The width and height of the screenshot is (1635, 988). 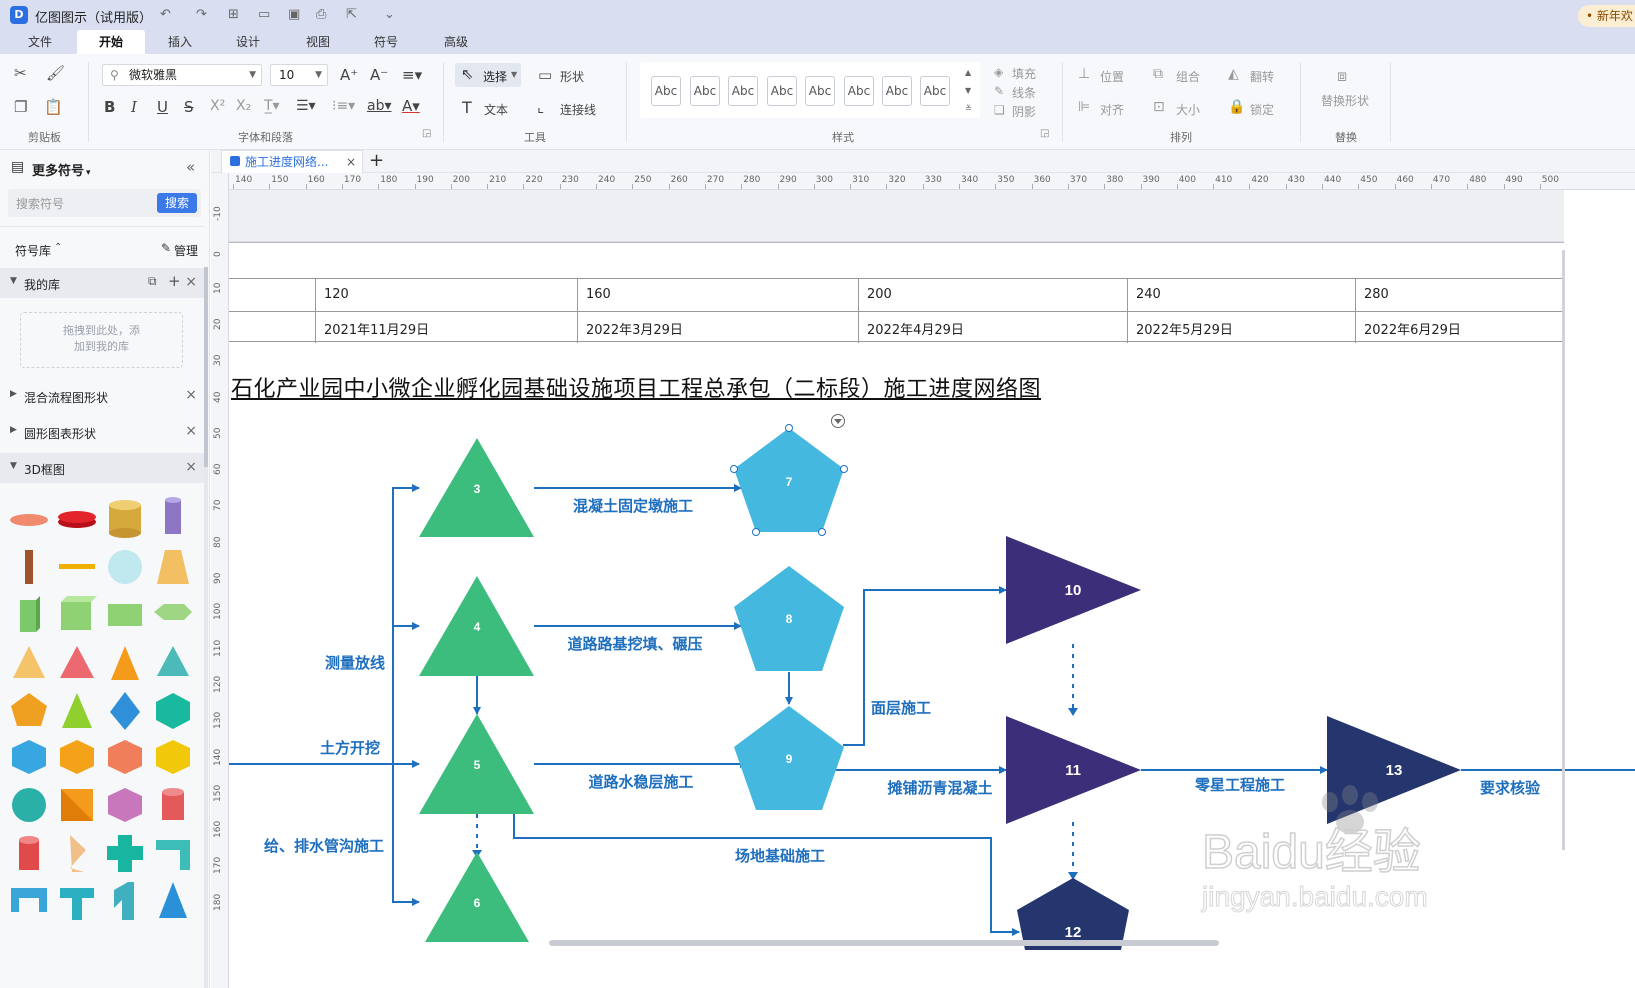 I want to click on 3d-pyramid-teal-icon, so click(x=173, y=661).